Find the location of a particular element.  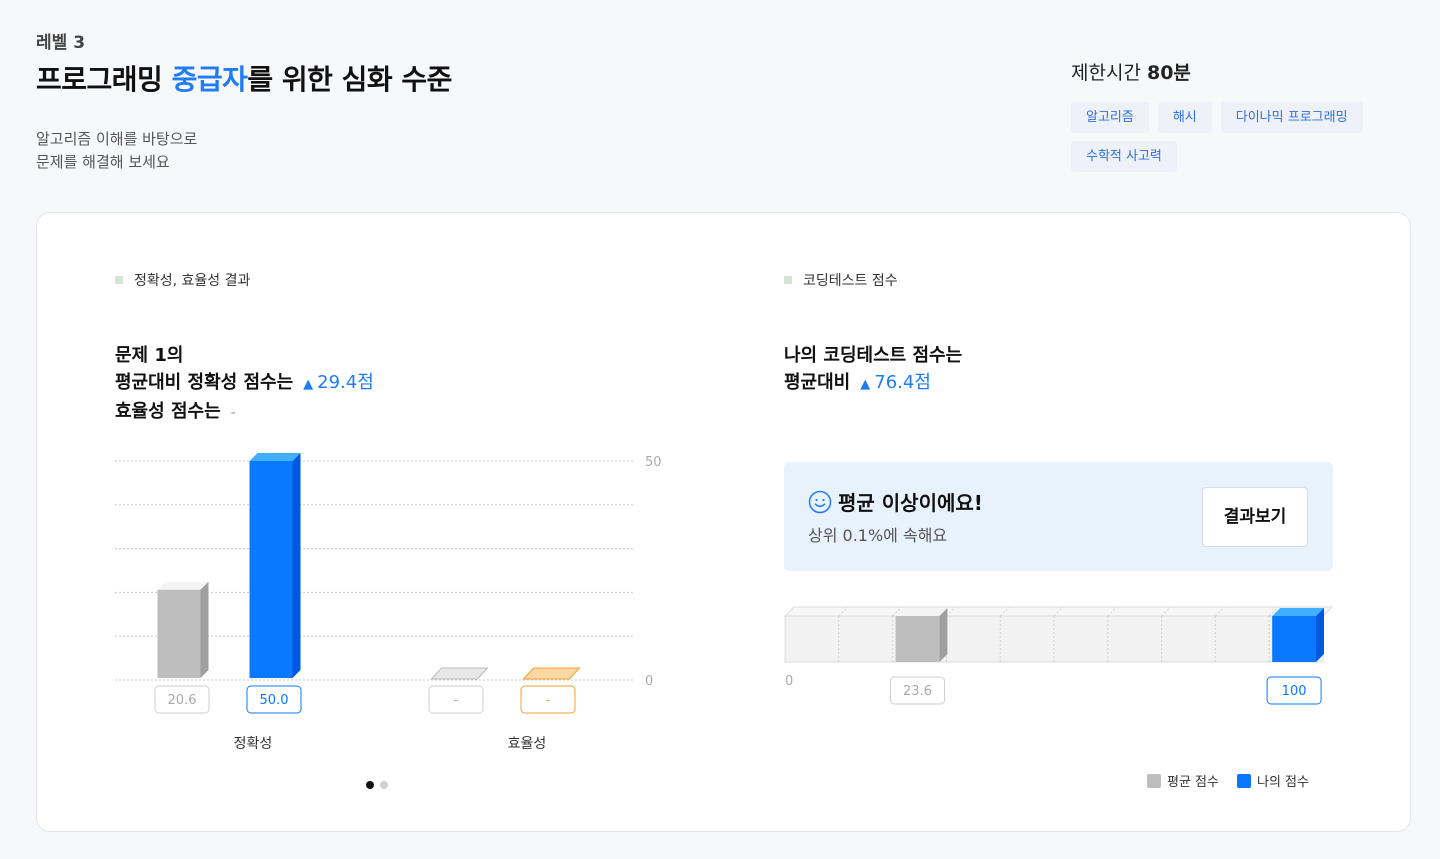

my-bar-side is located at coordinates (296, 565).